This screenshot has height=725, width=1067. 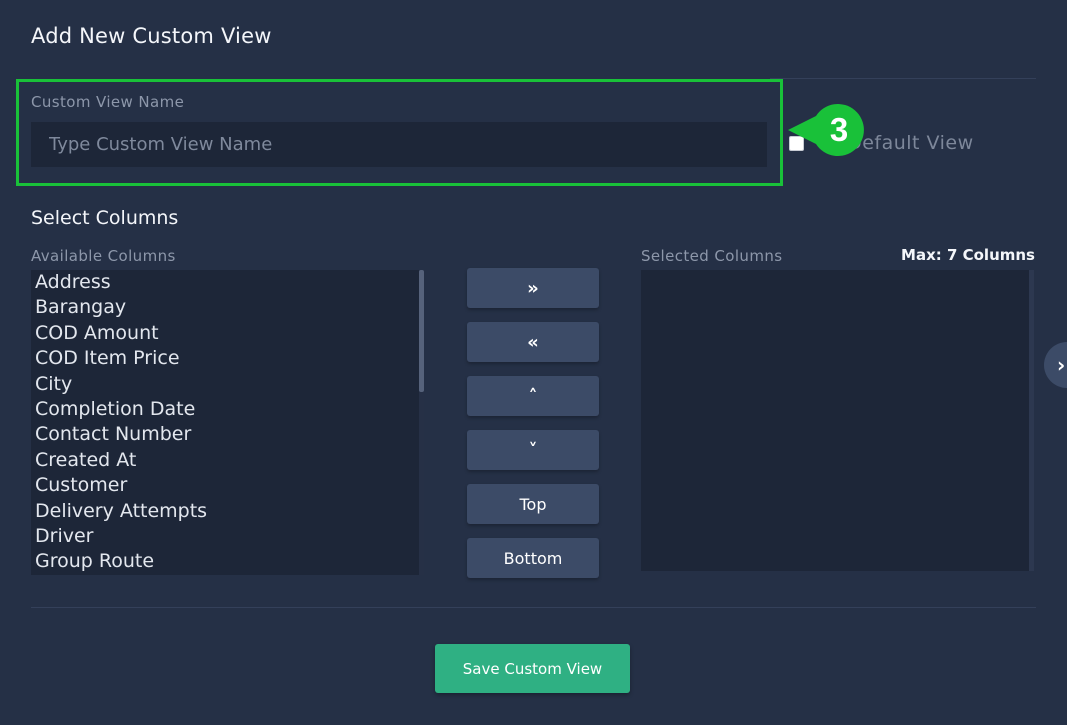 I want to click on list-item: Driver, so click(x=227, y=536).